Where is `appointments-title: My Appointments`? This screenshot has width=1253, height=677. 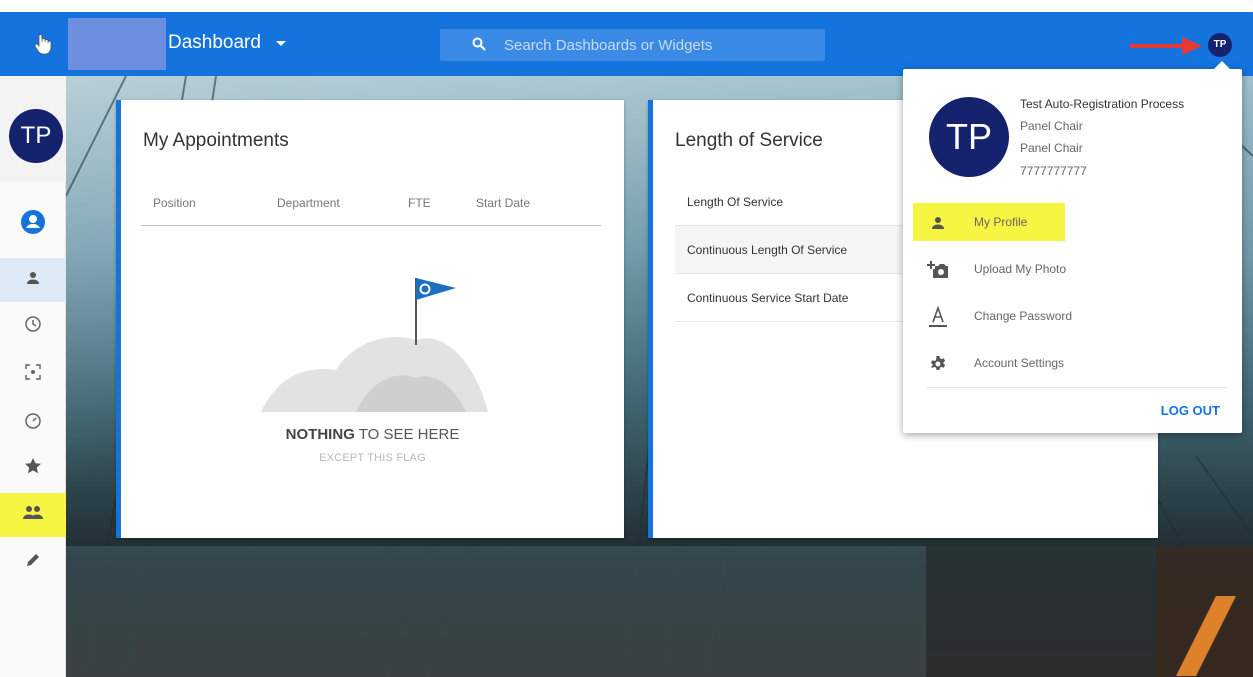 appointments-title: My Appointments is located at coordinates (216, 140).